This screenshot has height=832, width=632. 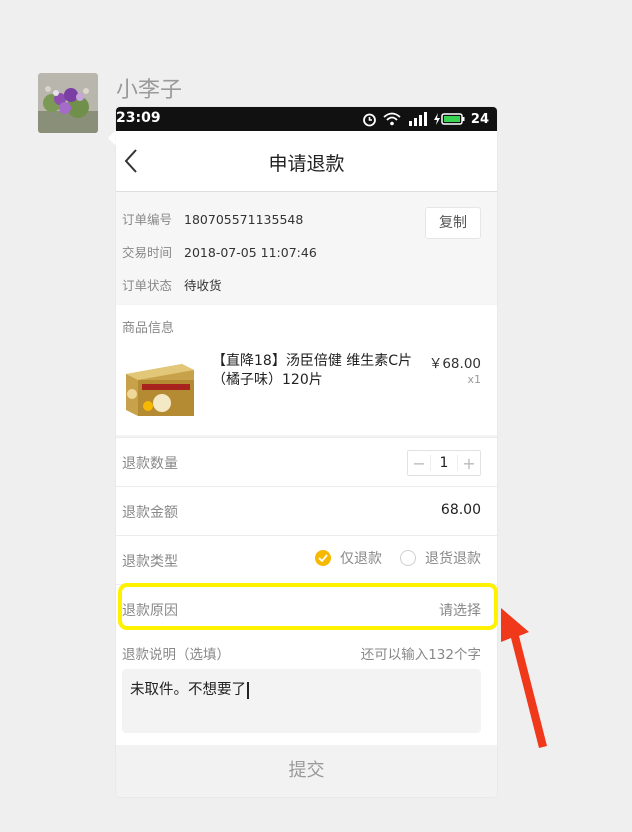 I want to click on goods-section: 商品信息 【直降18】汤臣倍健 维生素C片（橘子味）120片 ￥68.00 x1, so click(x=306, y=370).